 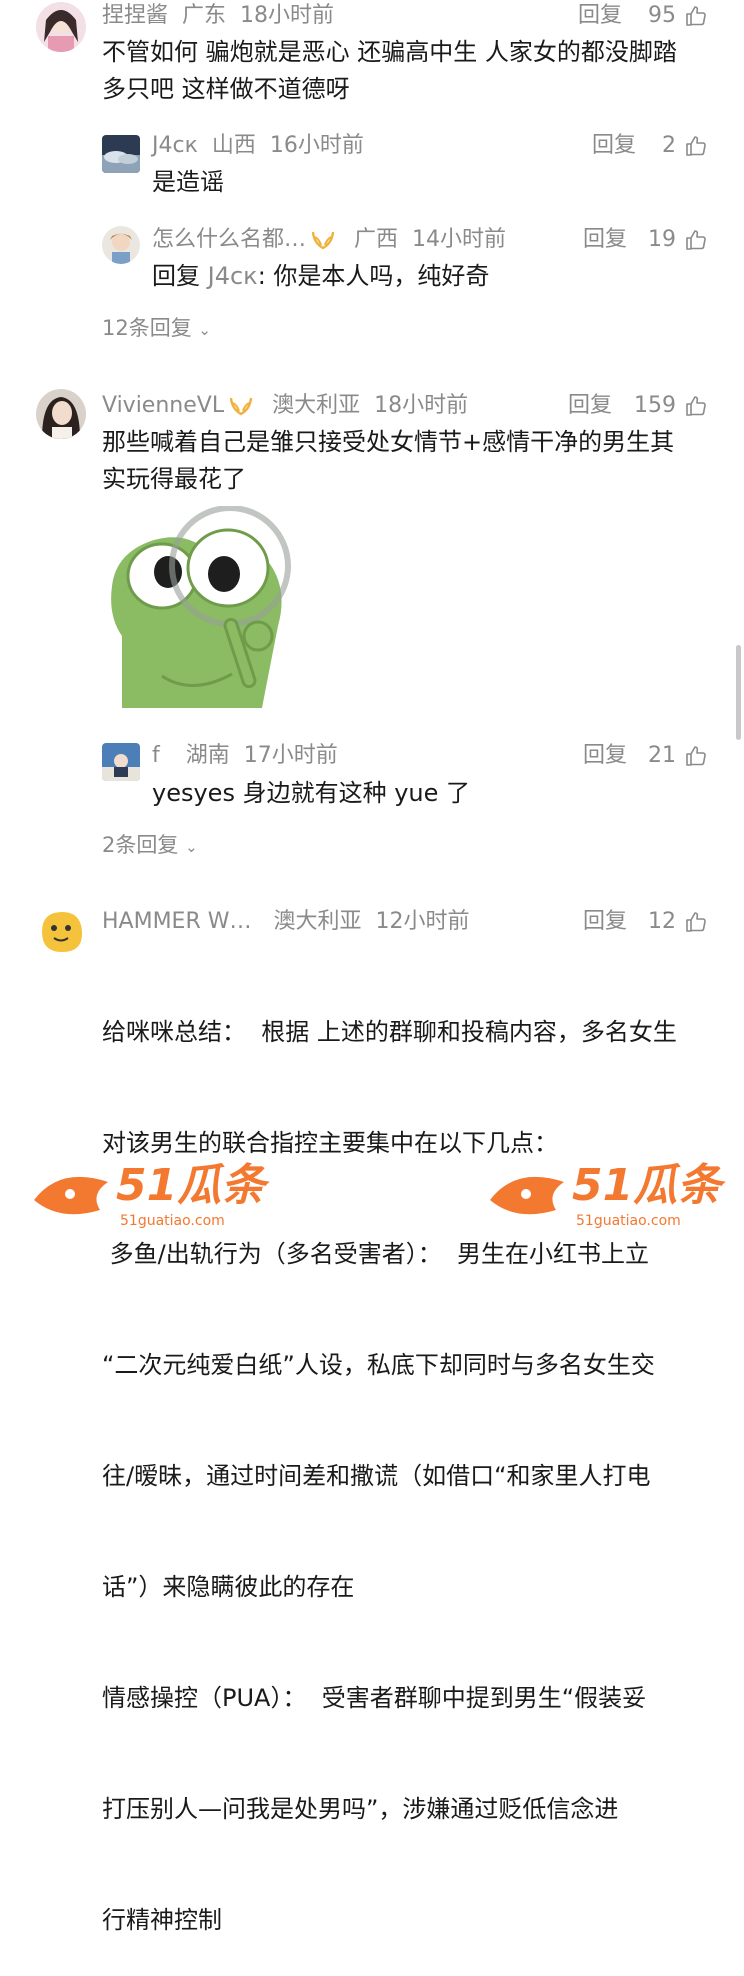 What do you see at coordinates (163, 405) in the screenshot?
I see `username: VivienneVL` at bounding box center [163, 405].